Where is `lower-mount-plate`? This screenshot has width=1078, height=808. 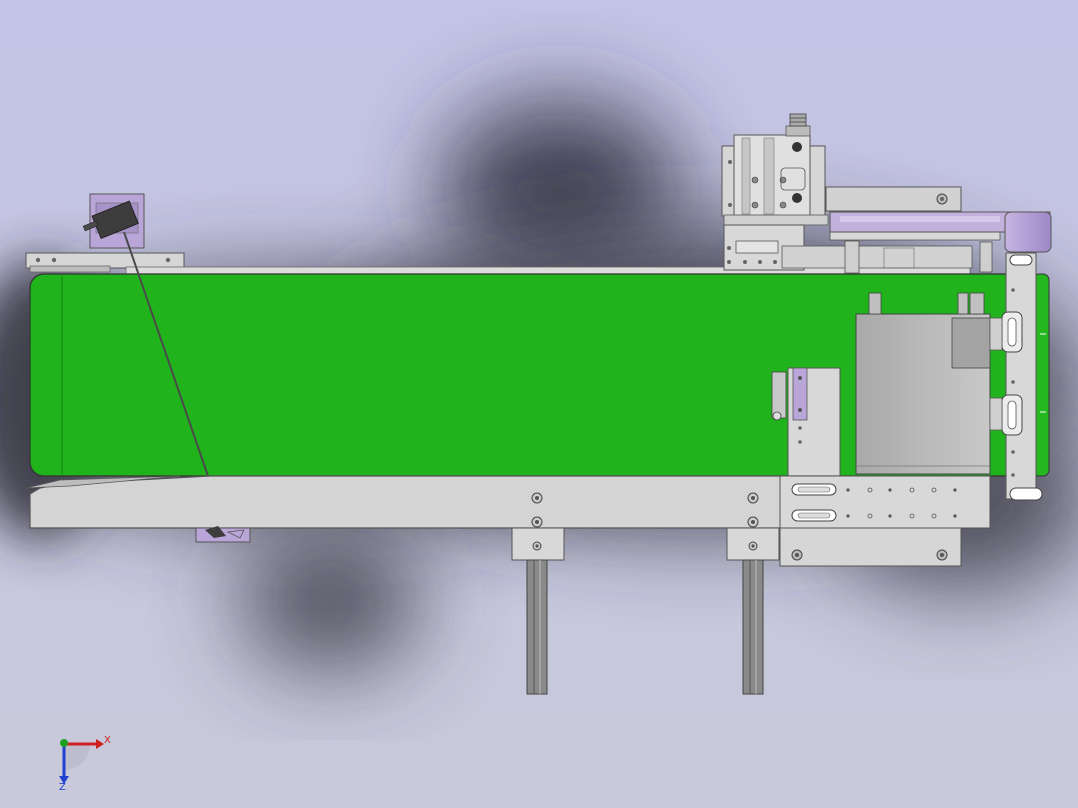
lower-mount-plate is located at coordinates (870, 547).